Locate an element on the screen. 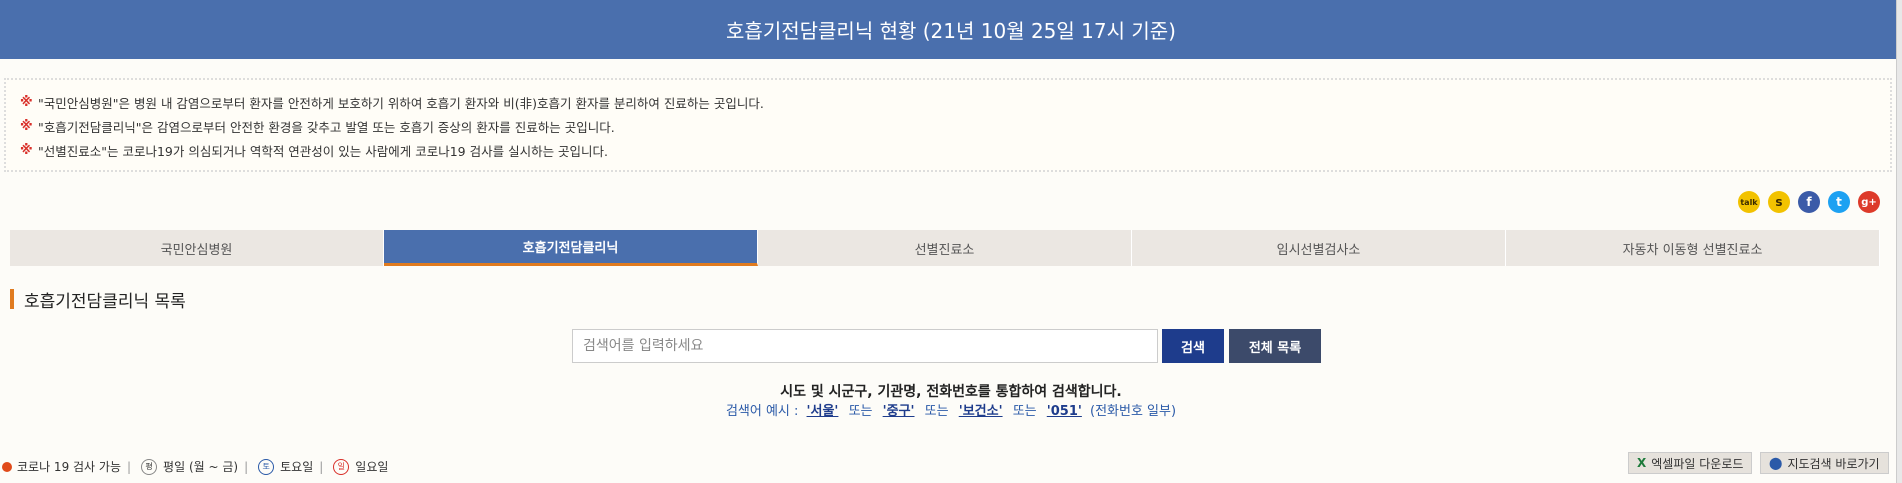 This screenshot has height=483, width=1902. excel-icon: X is located at coordinates (1642, 463).